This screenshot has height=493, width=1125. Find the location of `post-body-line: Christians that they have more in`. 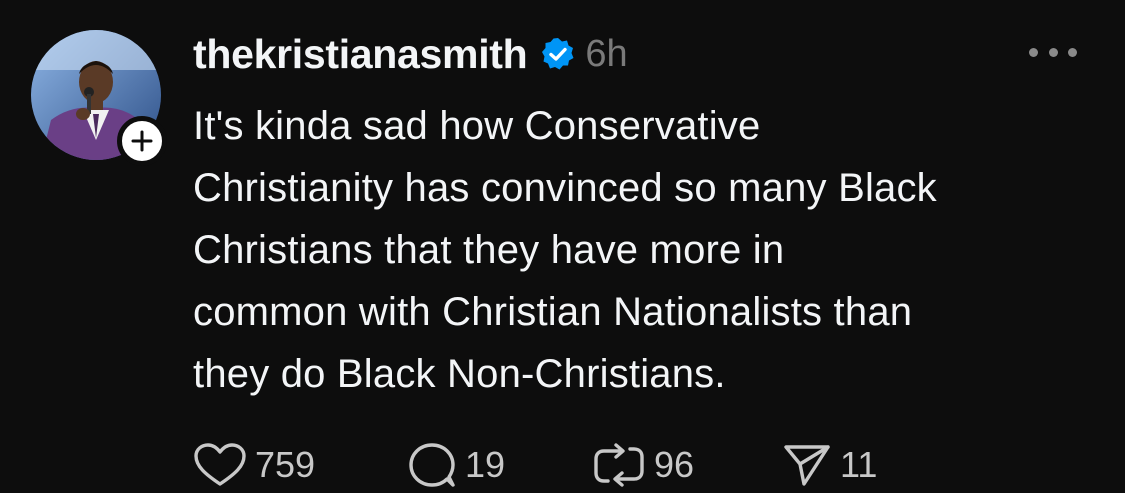

post-body-line: Christians that they have more in is located at coordinates (489, 250).